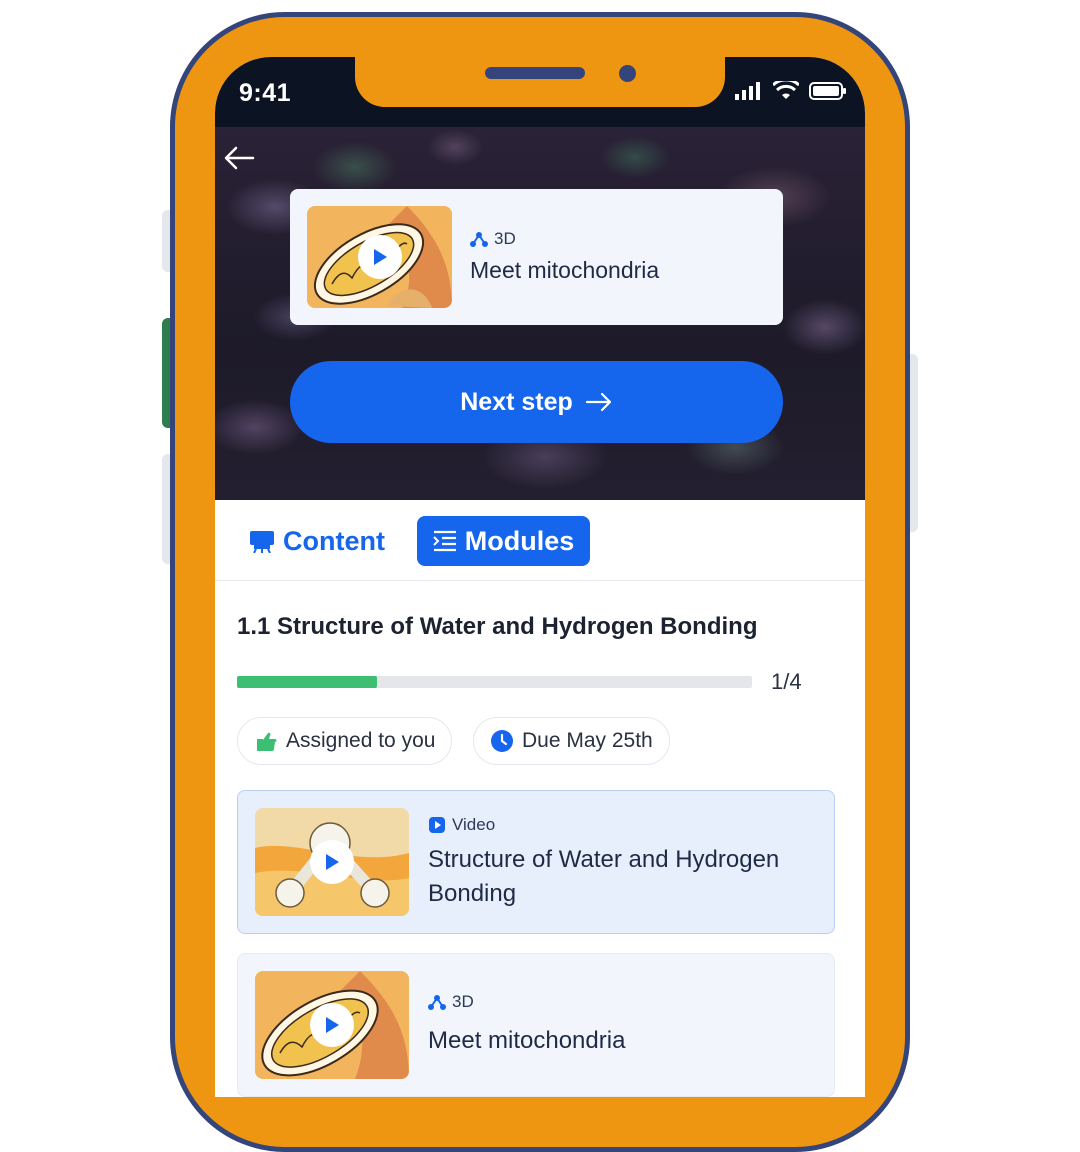  I want to click on content-icon, so click(262, 542).